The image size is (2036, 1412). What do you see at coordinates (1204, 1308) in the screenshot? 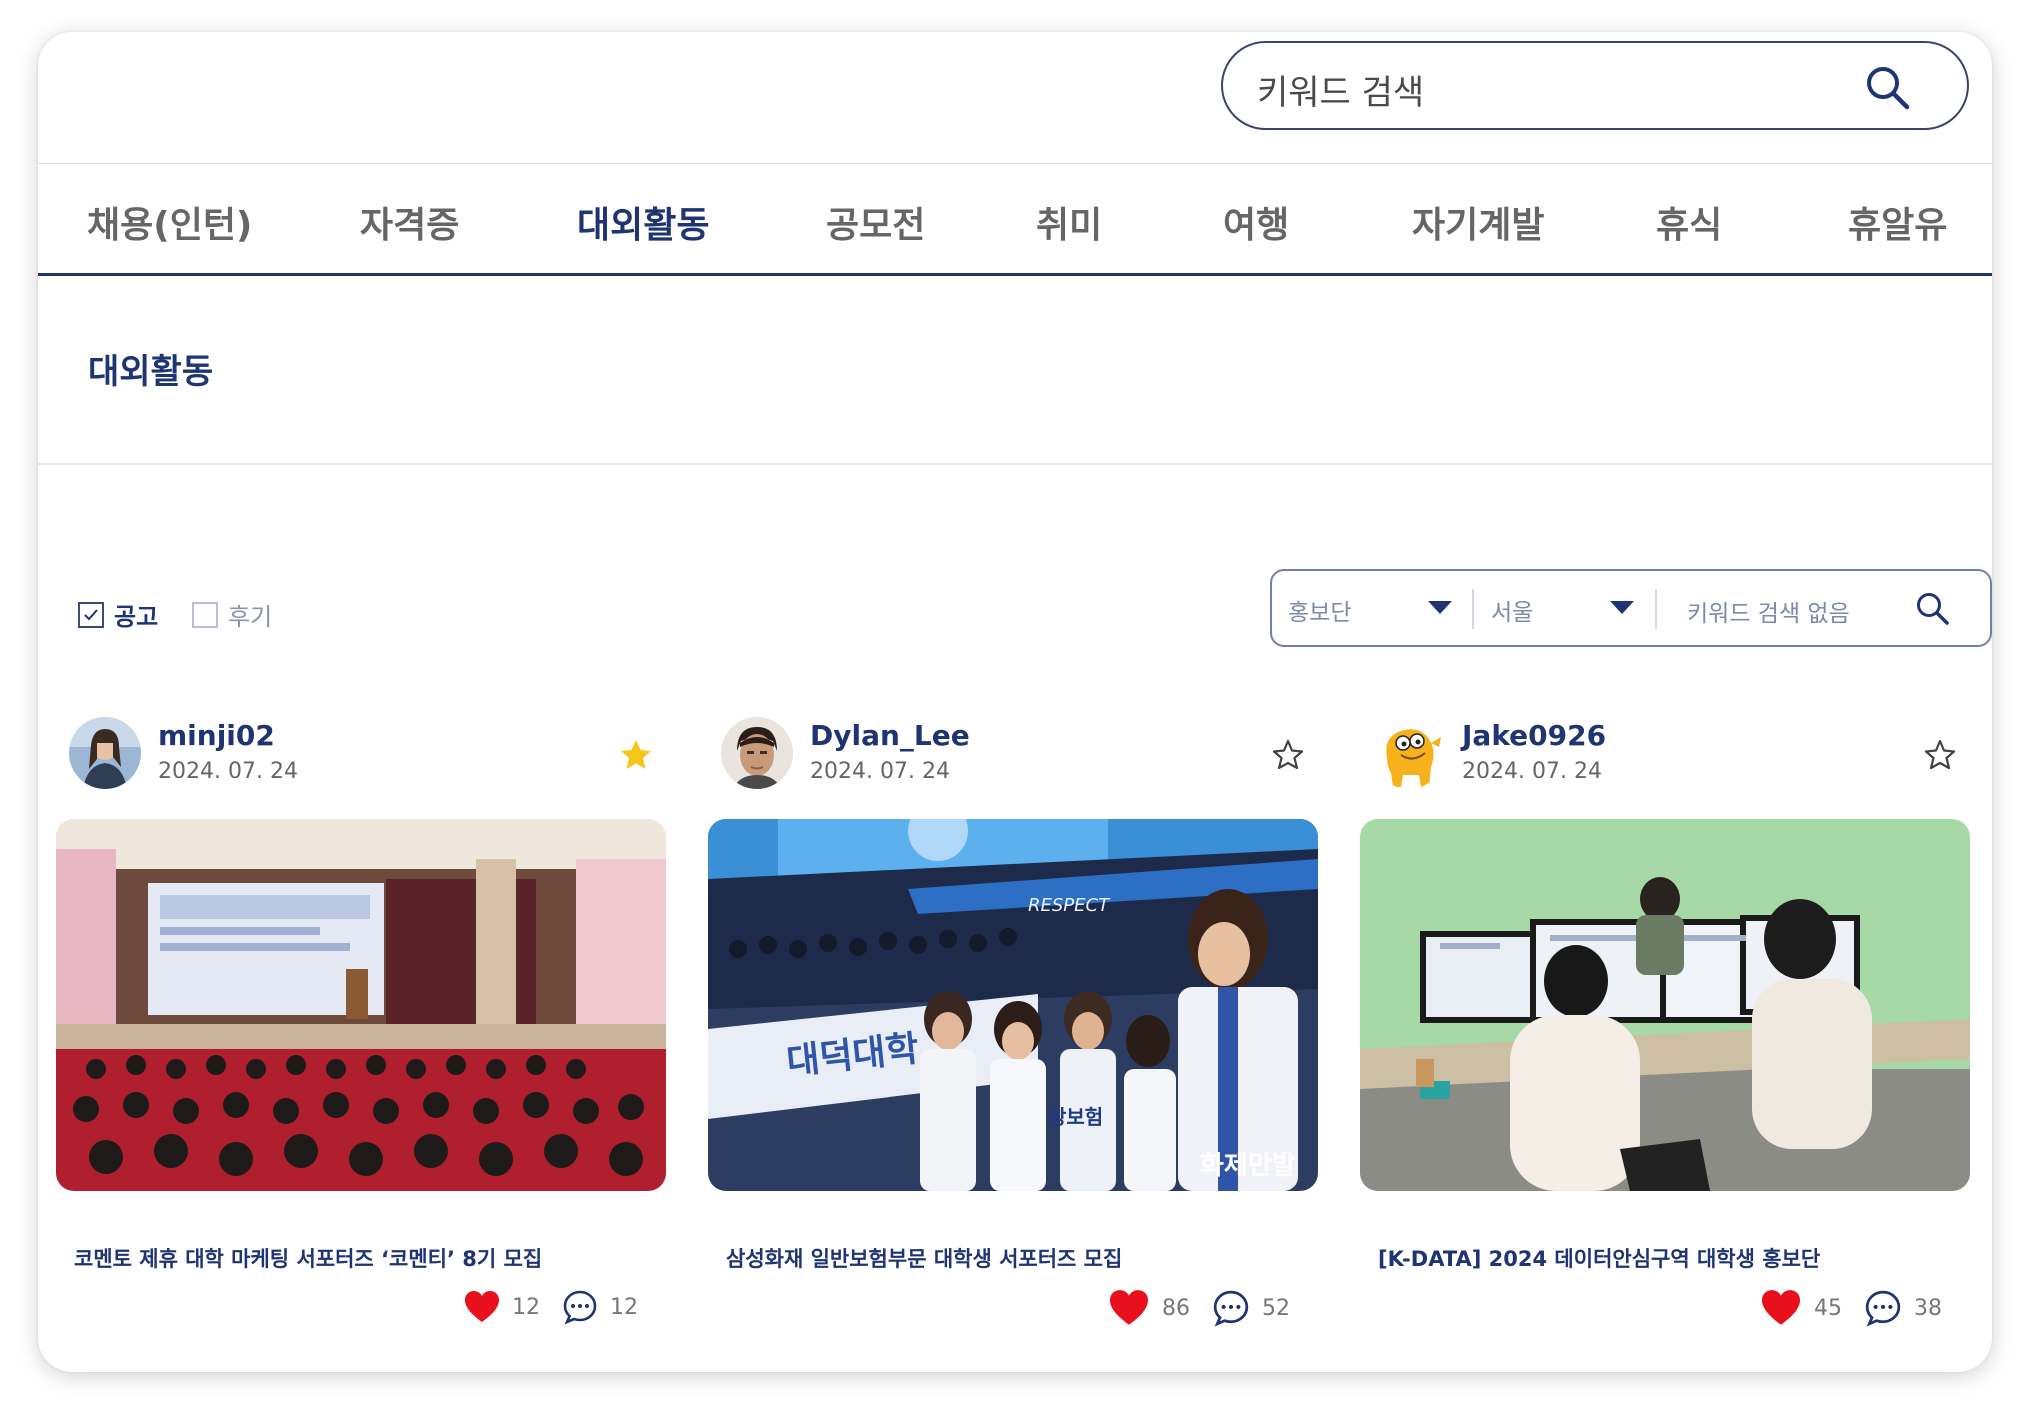
I see `post-stats: 86 52` at bounding box center [1204, 1308].